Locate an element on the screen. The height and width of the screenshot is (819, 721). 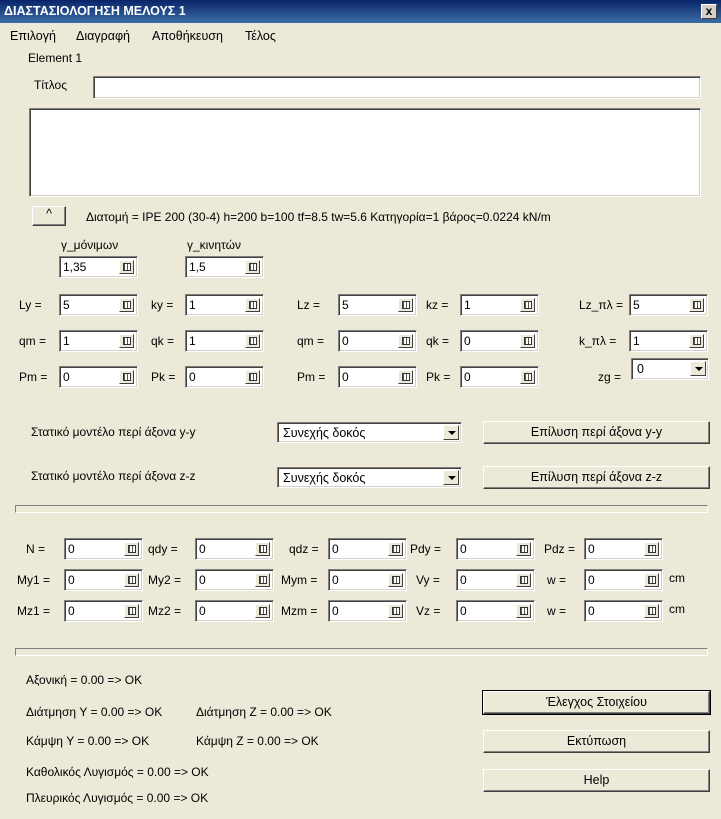
Mz2-input: 0 is located at coordinates (234, 611).